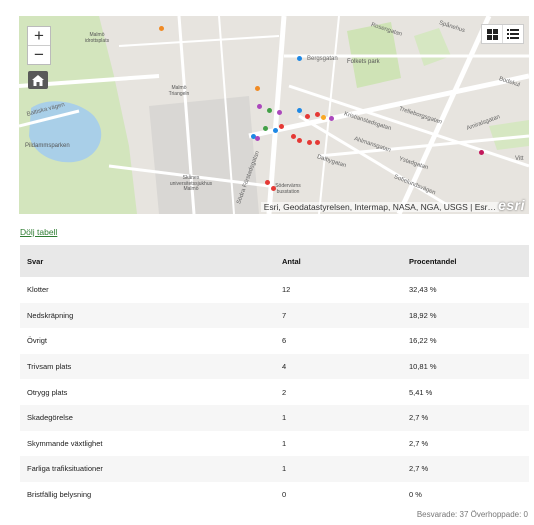 Image resolution: width=534 pixels, height=525 pixels. I want to click on zoom-out-button: −, so click(39, 54).